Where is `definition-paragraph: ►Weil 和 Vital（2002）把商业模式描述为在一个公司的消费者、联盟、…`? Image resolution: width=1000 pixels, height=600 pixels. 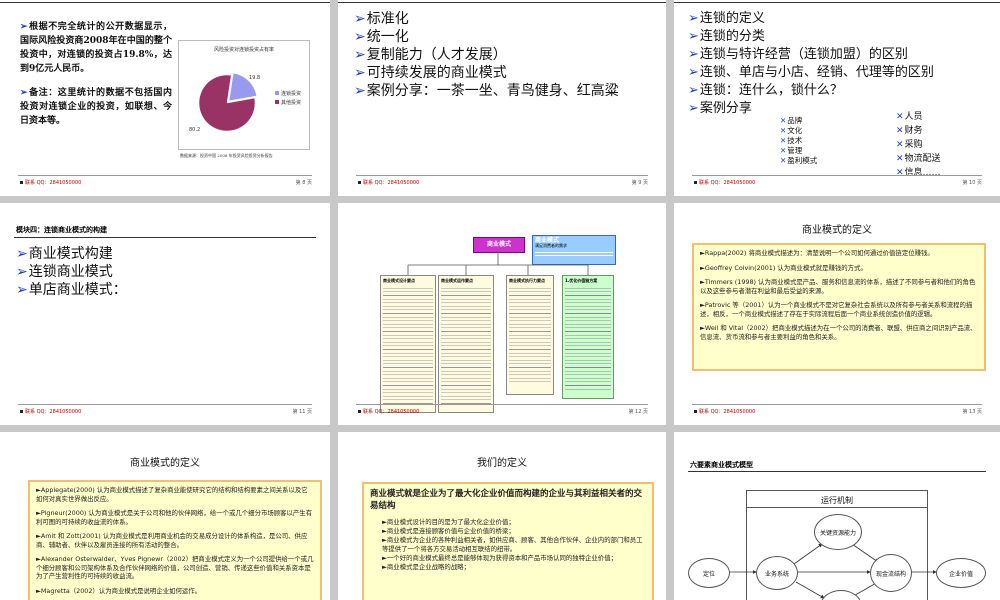 definition-paragraph: ►Weil 和 Vital（2002）把商业模式描述为在一个公司的消费者、联盟、… is located at coordinates (839, 332).